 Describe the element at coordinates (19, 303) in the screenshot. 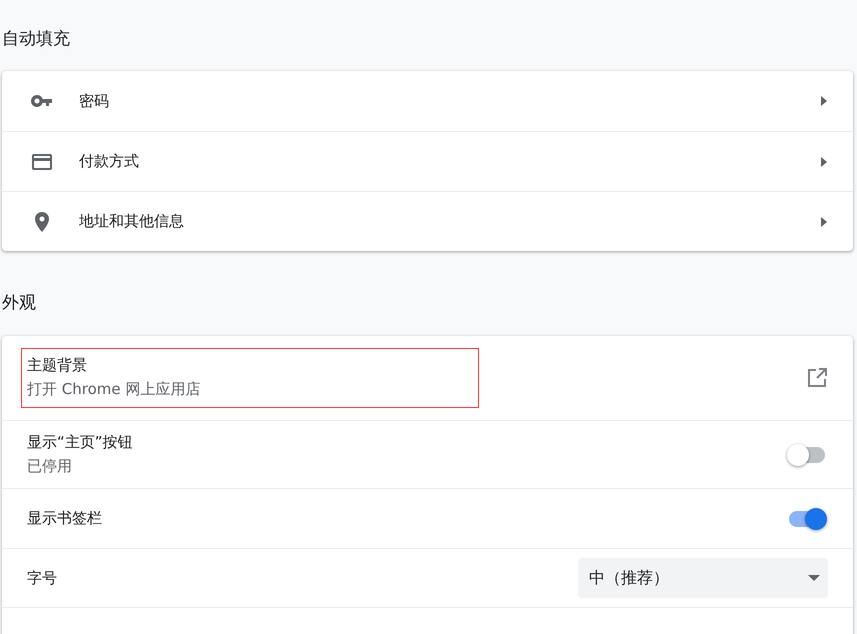

I see `section-title: 外观` at that location.